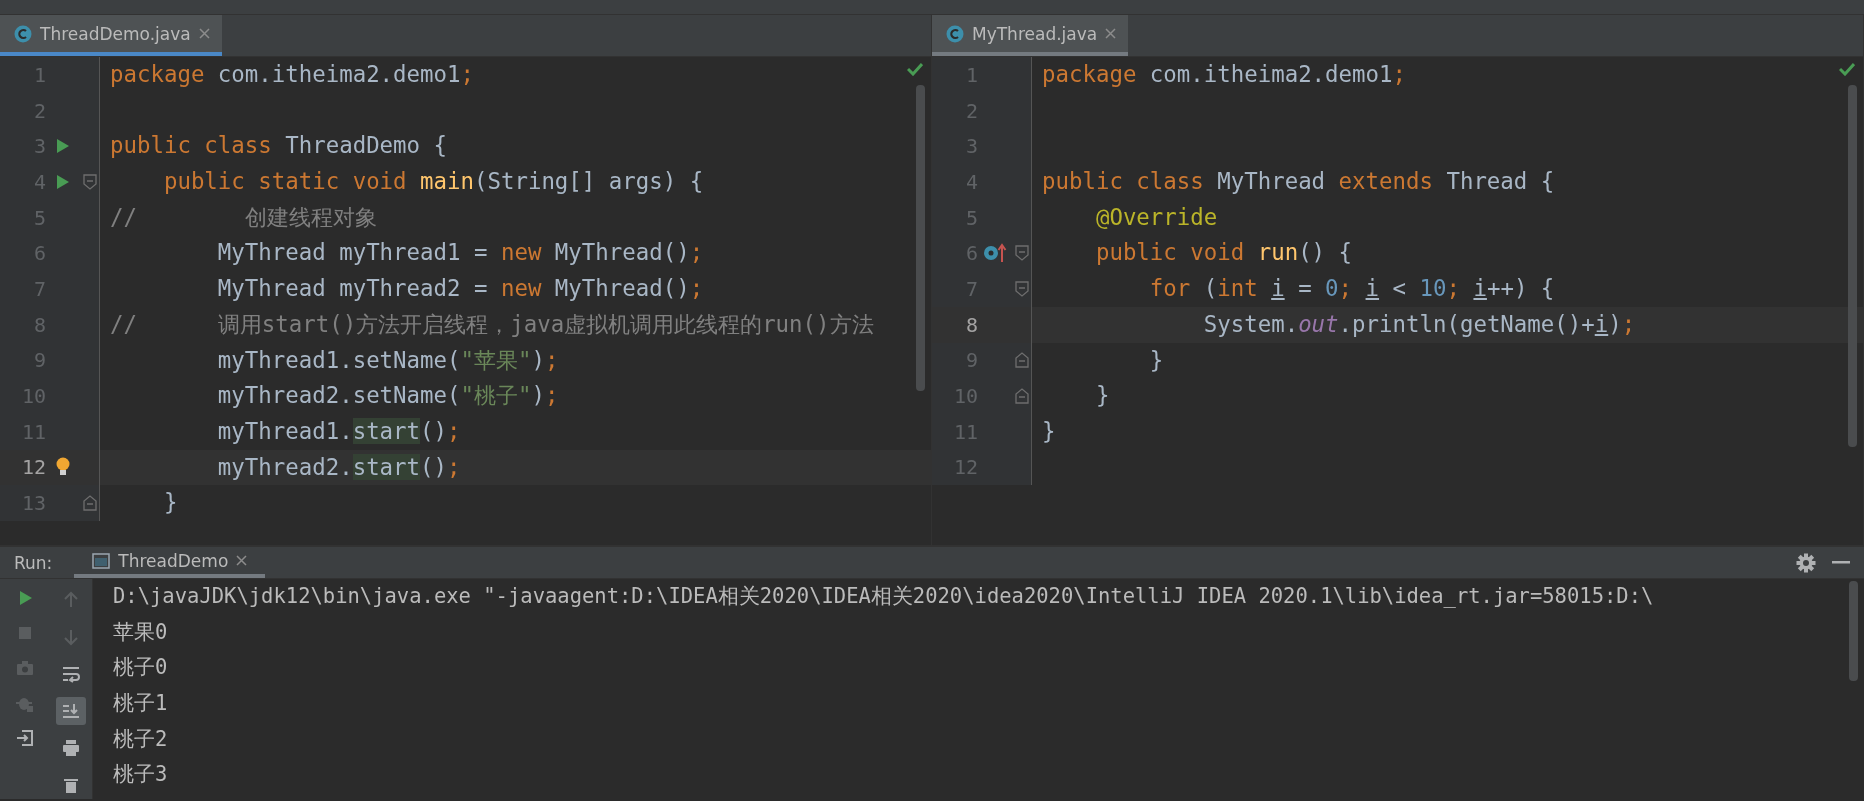 The height and width of the screenshot is (801, 1864). Describe the element at coordinates (492, 323) in the screenshot. I see `code-line: // 调用start()方法开启线程，java虚拟机调用此线程的run()方法` at that location.